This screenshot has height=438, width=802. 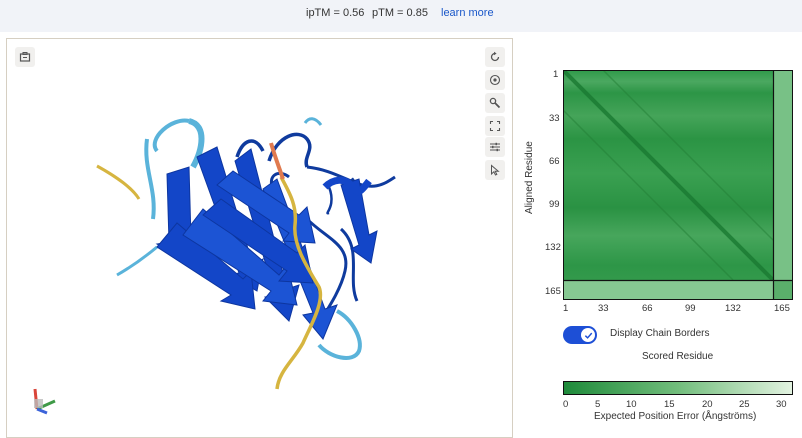 What do you see at coordinates (631, 404) in the screenshot?
I see `colorbar-tick: 10` at bounding box center [631, 404].